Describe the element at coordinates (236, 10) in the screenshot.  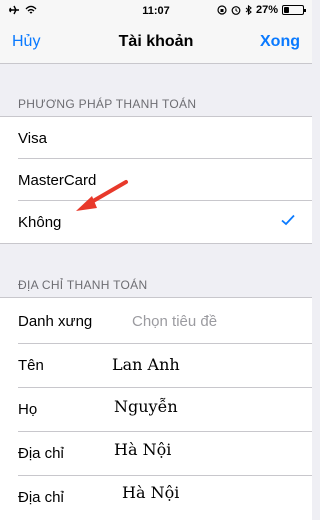
I see `alarm-icon` at that location.